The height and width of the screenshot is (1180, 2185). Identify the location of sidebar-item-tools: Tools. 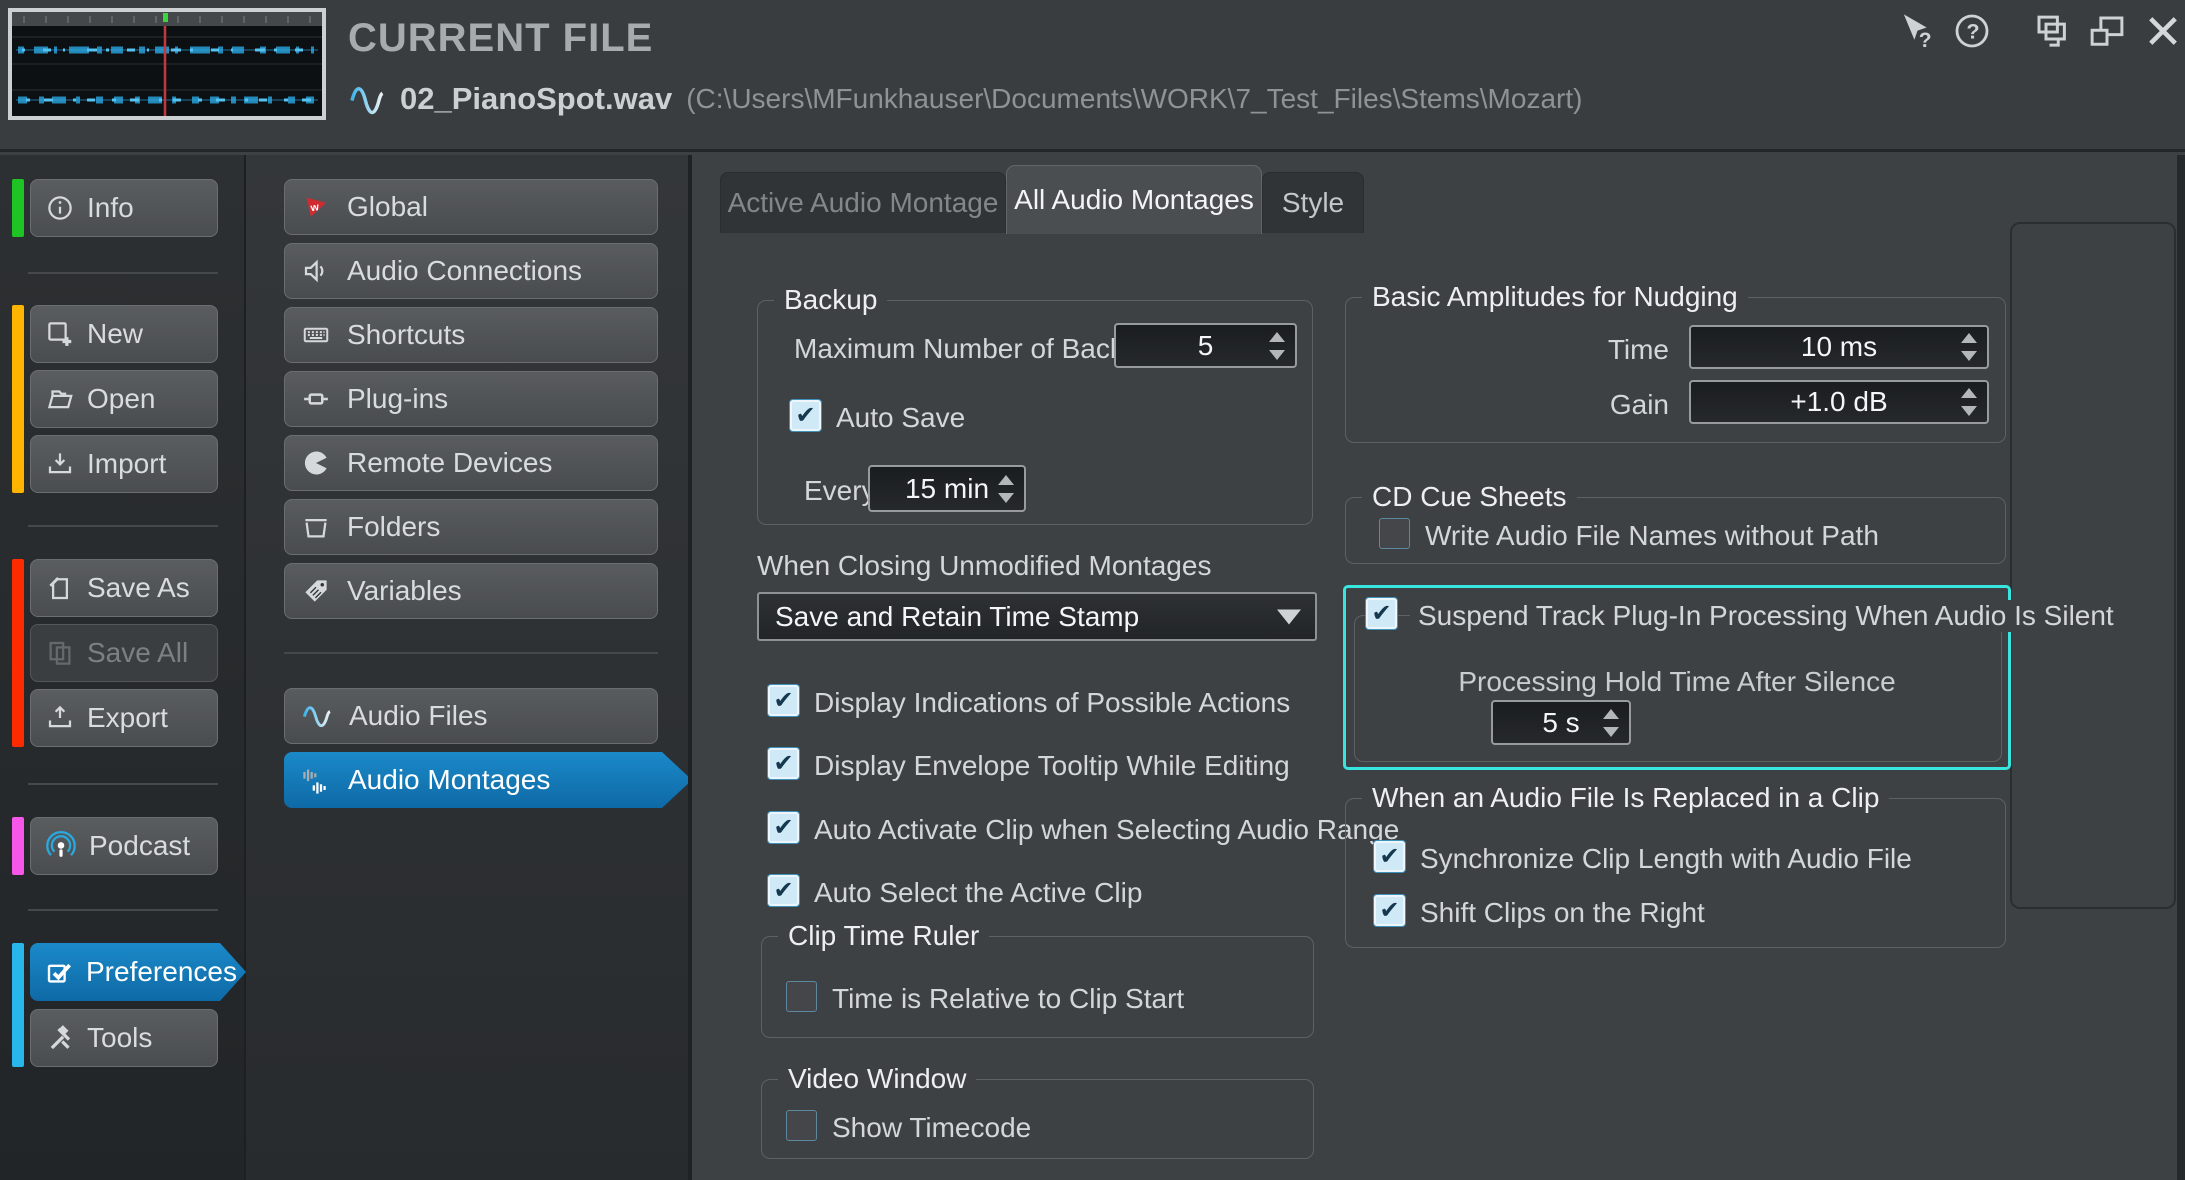
(124, 1038).